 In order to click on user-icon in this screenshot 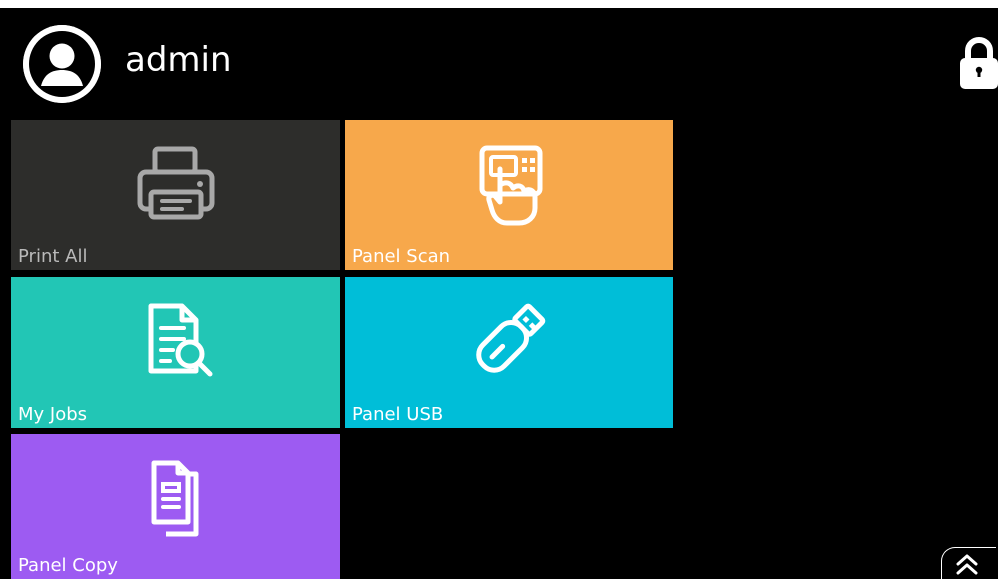, I will do `click(62, 64)`.